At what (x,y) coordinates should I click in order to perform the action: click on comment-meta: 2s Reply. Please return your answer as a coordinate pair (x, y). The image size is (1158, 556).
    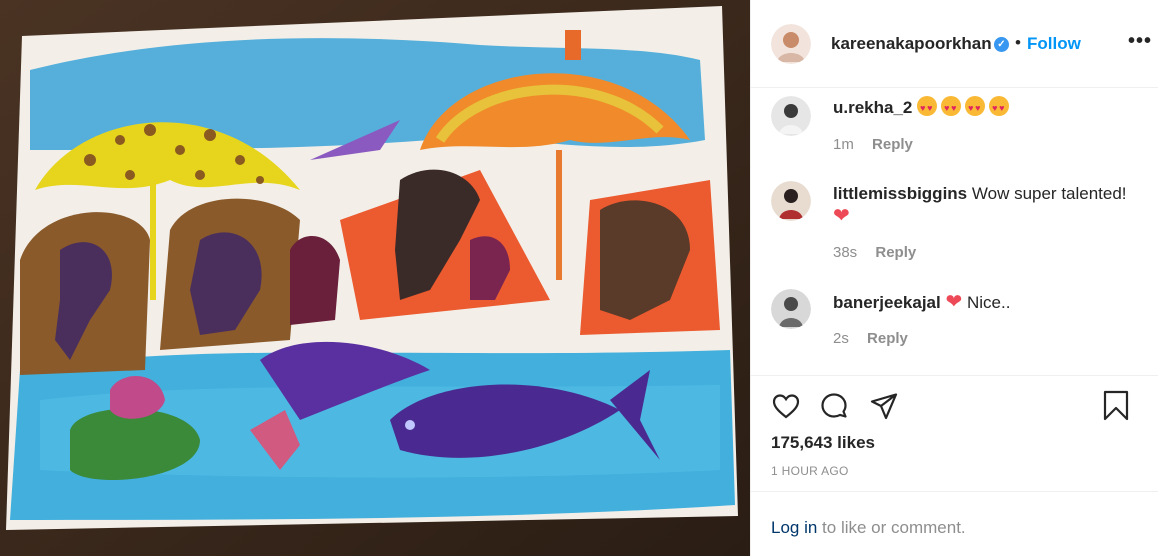
    Looking at the image, I should click on (870, 338).